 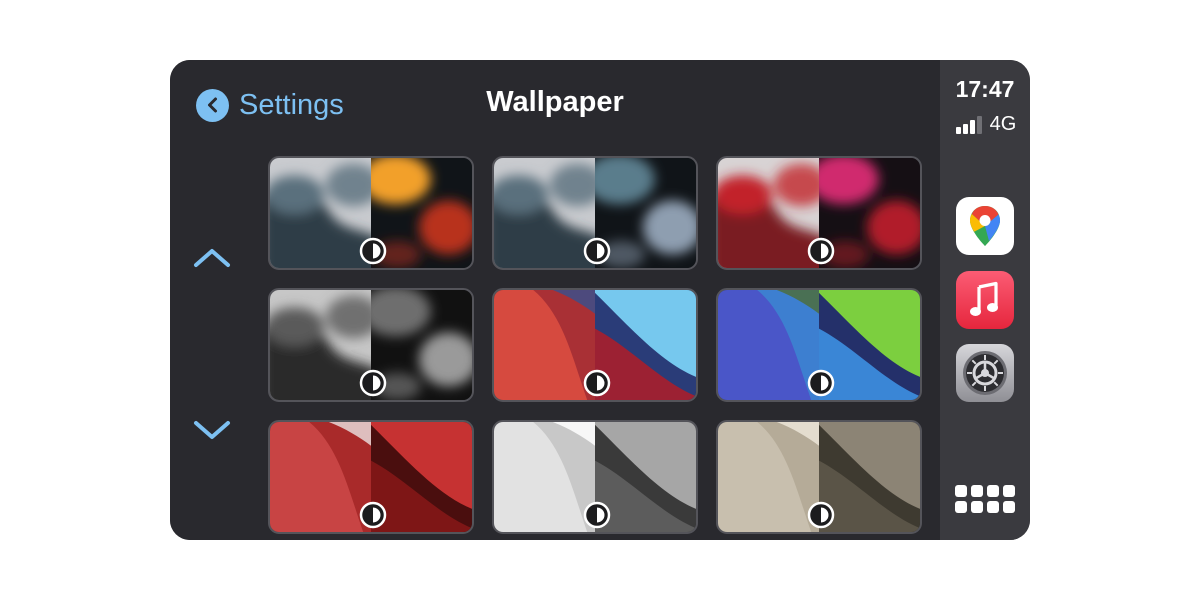 What do you see at coordinates (961, 491) in the screenshot?
I see `app-grid-icon` at bounding box center [961, 491].